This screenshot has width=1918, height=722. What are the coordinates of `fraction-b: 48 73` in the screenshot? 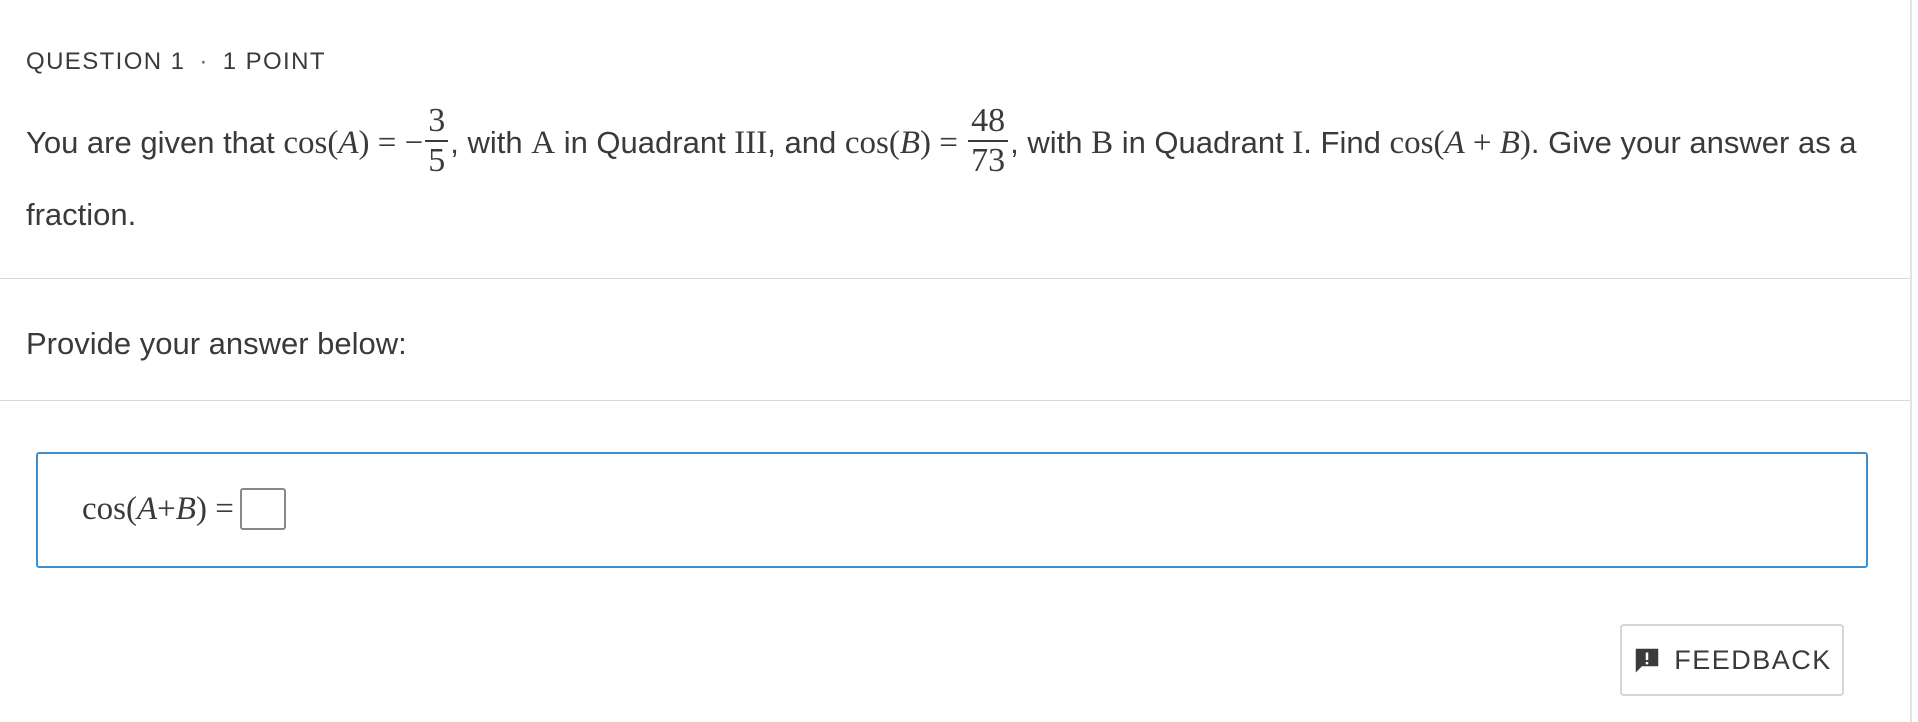 It's located at (988, 141).